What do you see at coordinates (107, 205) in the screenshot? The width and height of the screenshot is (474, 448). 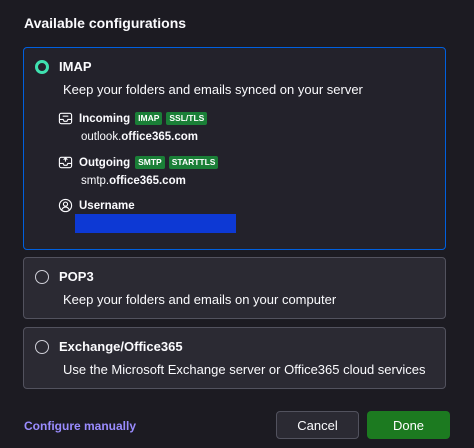 I see `username-label: Username` at bounding box center [107, 205].